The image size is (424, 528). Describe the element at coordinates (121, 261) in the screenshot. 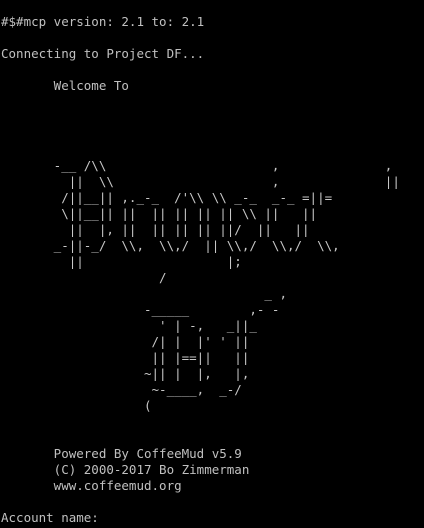

I see `ascii-art-line: || |;` at that location.